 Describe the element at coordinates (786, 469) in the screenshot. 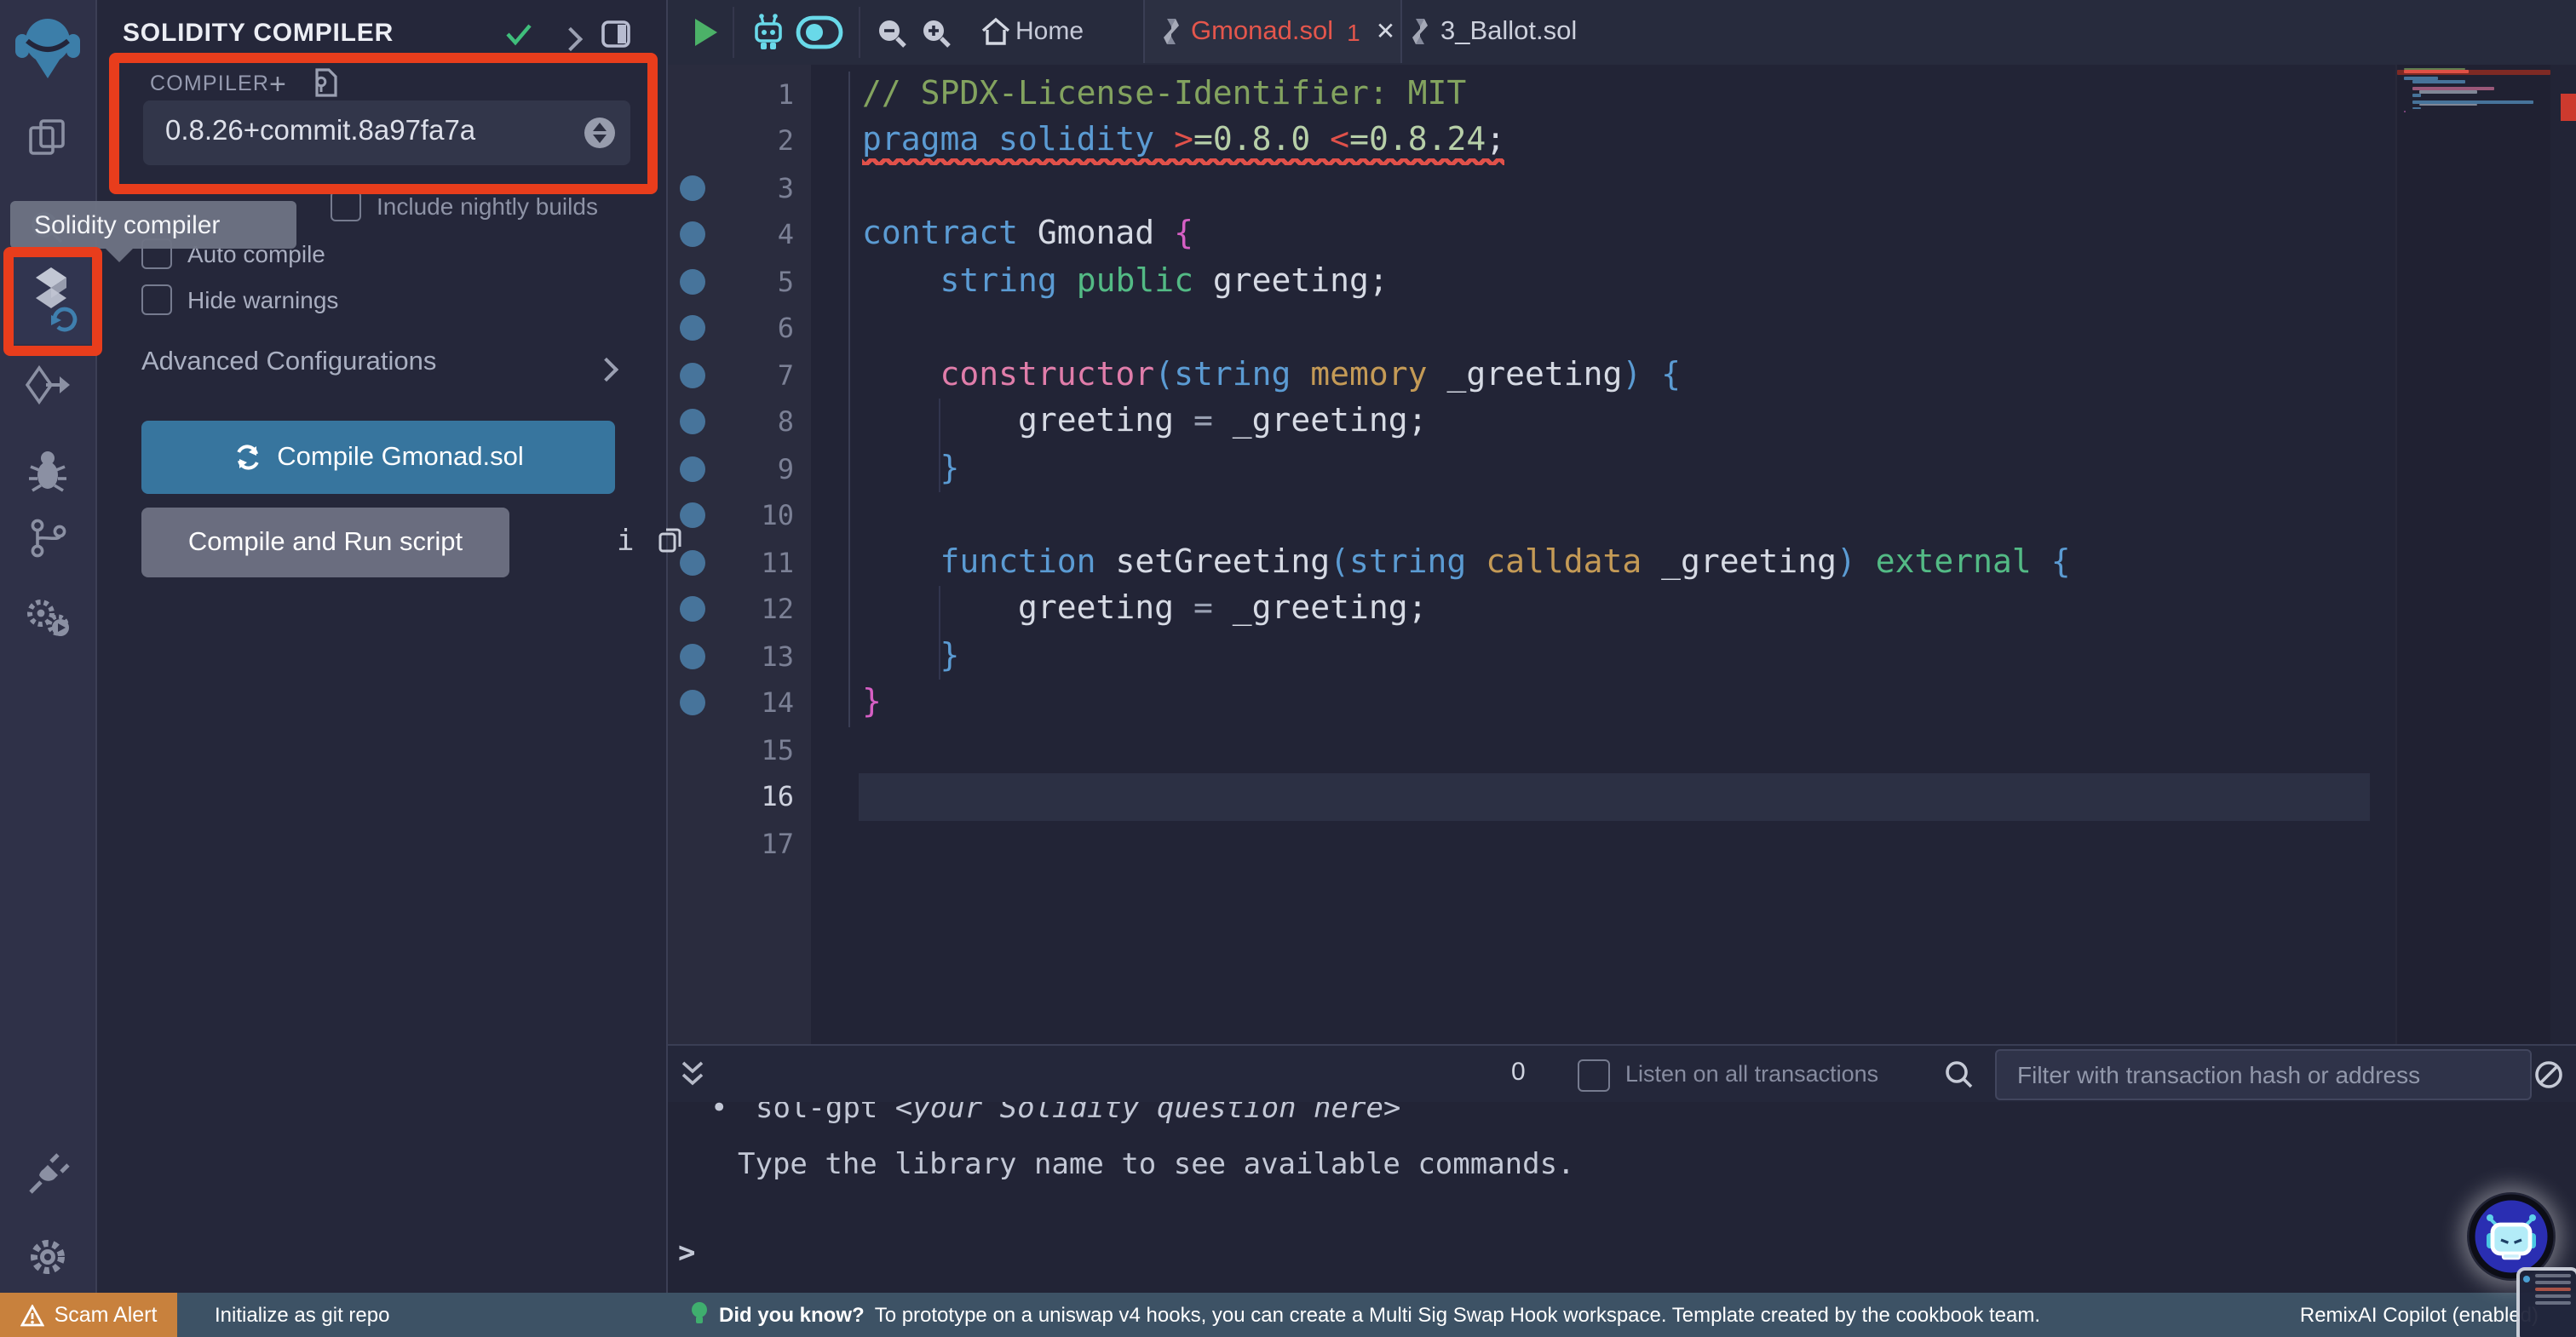

I see `line-number: 9` at that location.